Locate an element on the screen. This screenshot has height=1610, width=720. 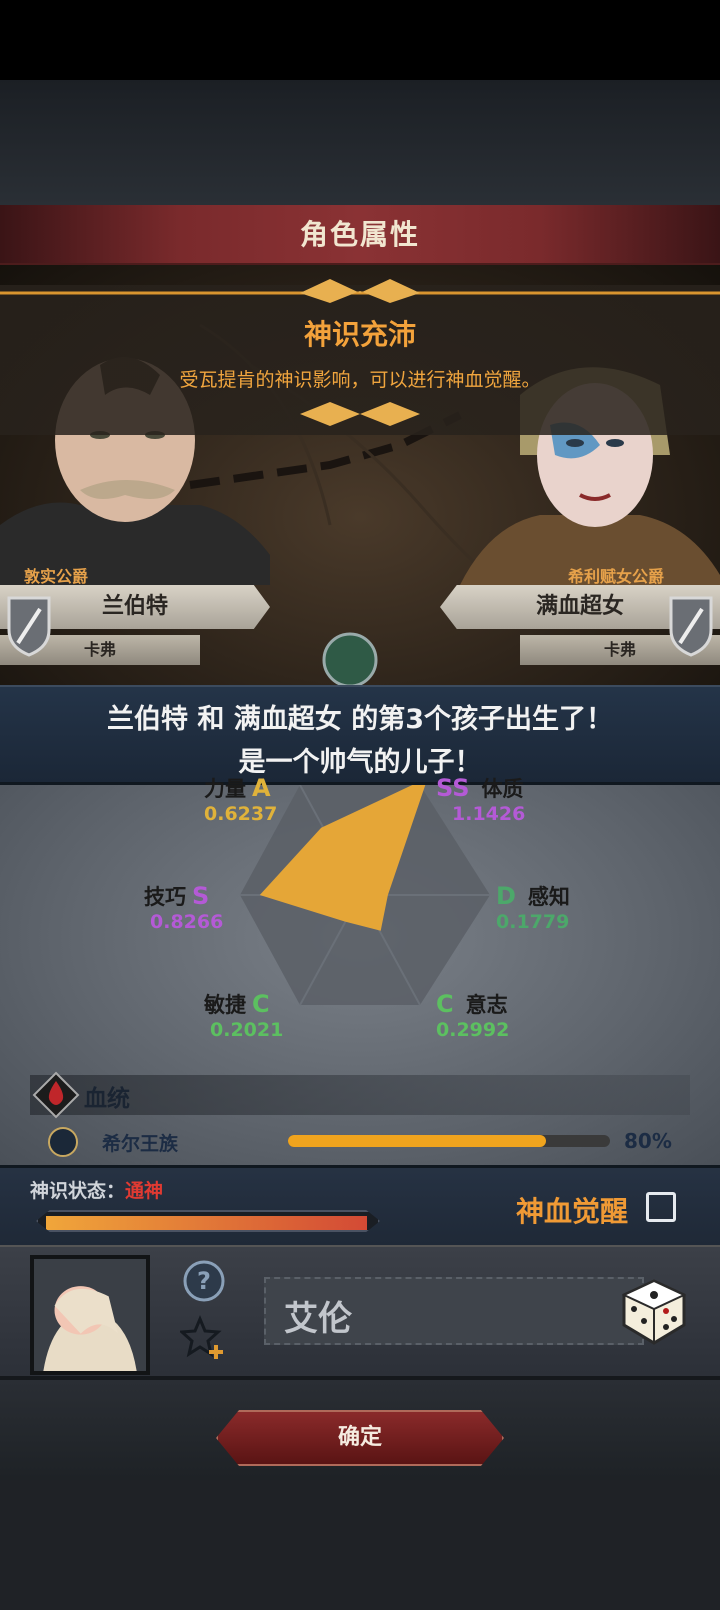
divine-status-gauge-fill is located at coordinates (207, 1223).